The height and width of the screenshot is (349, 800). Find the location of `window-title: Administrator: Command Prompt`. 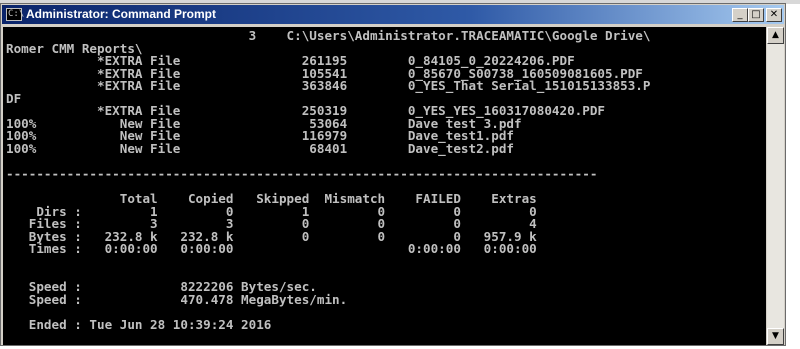

window-title: Administrator: Command Prompt is located at coordinates (121, 14).